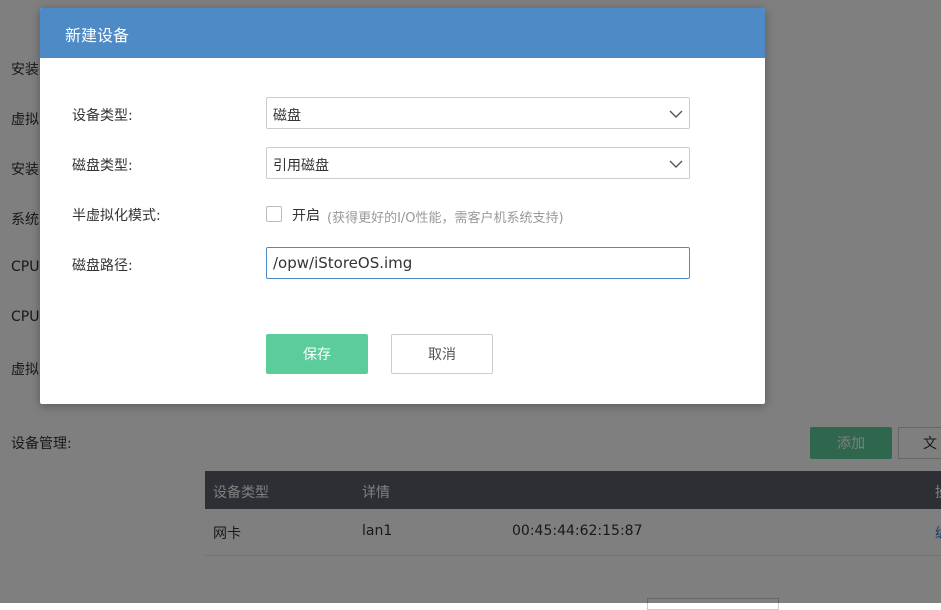 This screenshot has width=941, height=610. I want to click on paravirt-hint: (获得更好的I/O性能，需客户机系统支持), so click(445, 218).